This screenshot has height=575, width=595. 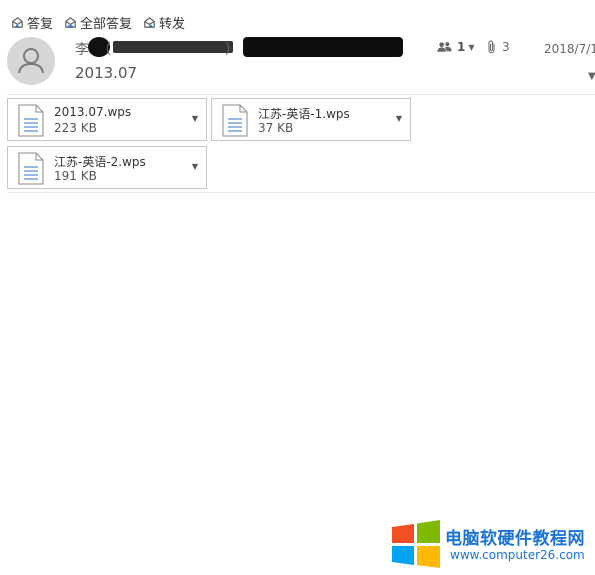 What do you see at coordinates (444, 47) in the screenshot?
I see `people-icon` at bounding box center [444, 47].